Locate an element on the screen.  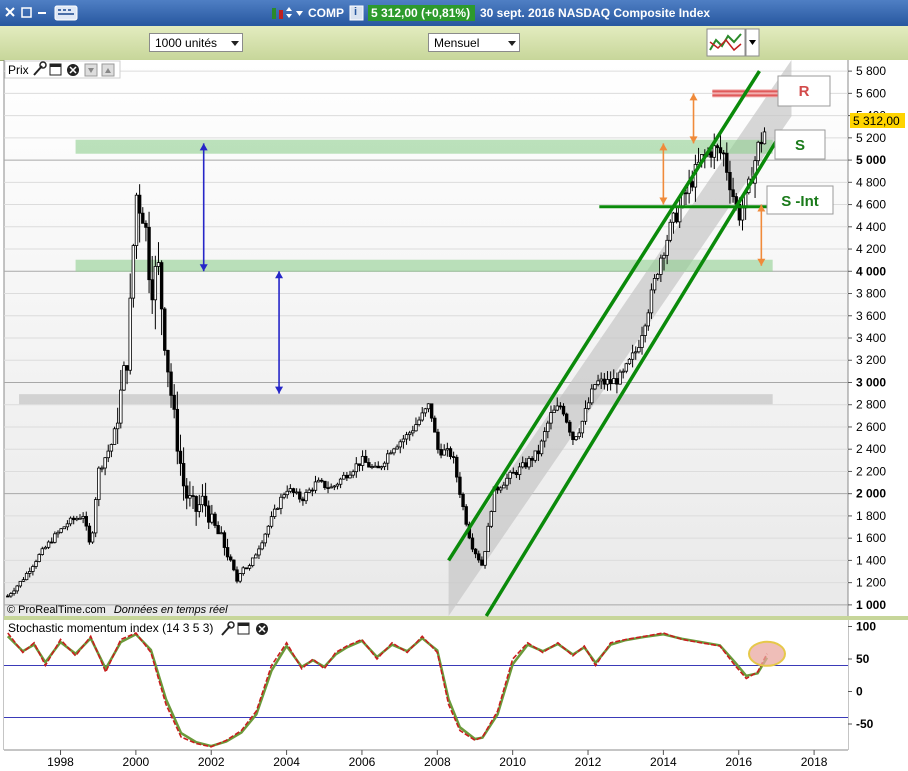
y-tick-label: 5 600 is located at coordinates (871, 93).